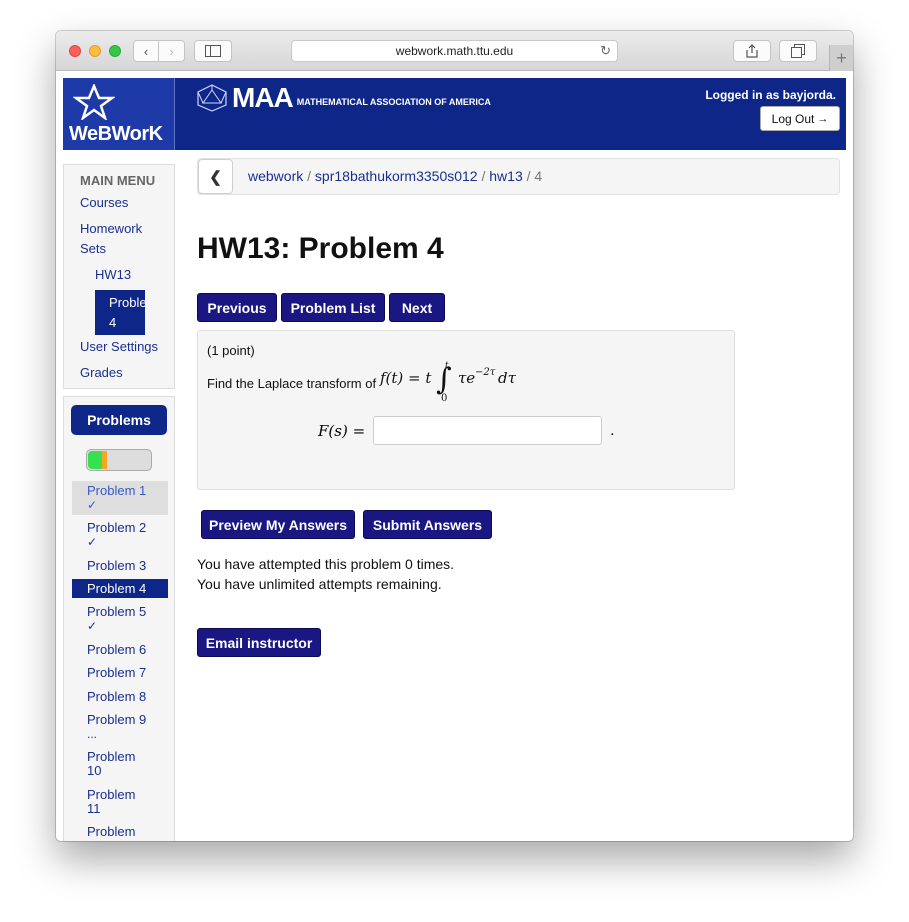 The width and height of the screenshot is (909, 922). I want to click on tabs-overview-button, so click(798, 51).